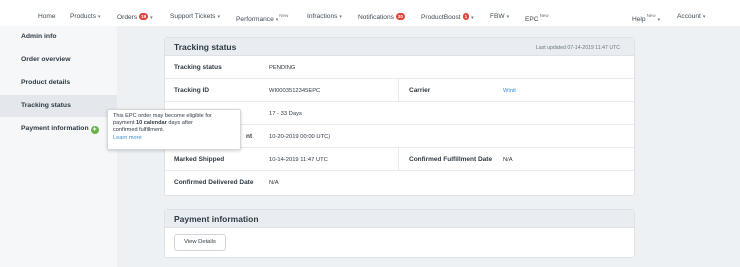 This screenshot has width=740, height=267. I want to click on nav-support-tickets: Support Tickets ▾, so click(195, 16).